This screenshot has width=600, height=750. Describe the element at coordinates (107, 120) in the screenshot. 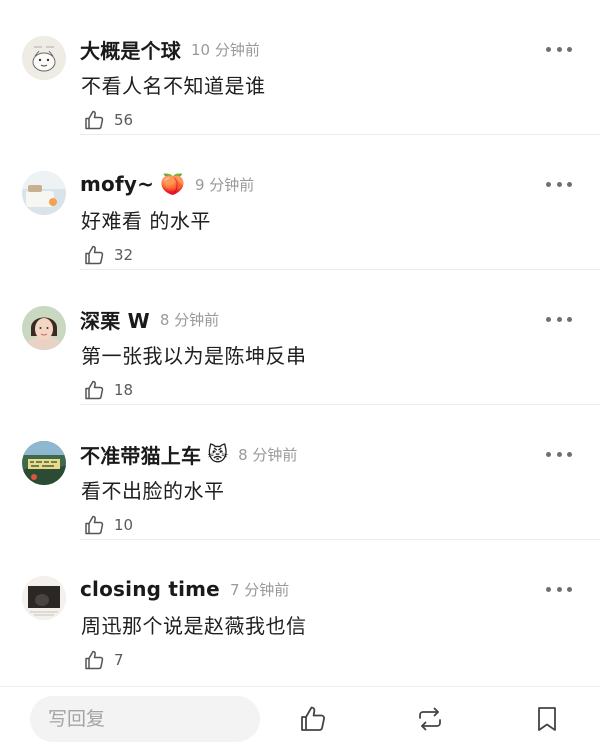

I see `like-button: 56` at that location.